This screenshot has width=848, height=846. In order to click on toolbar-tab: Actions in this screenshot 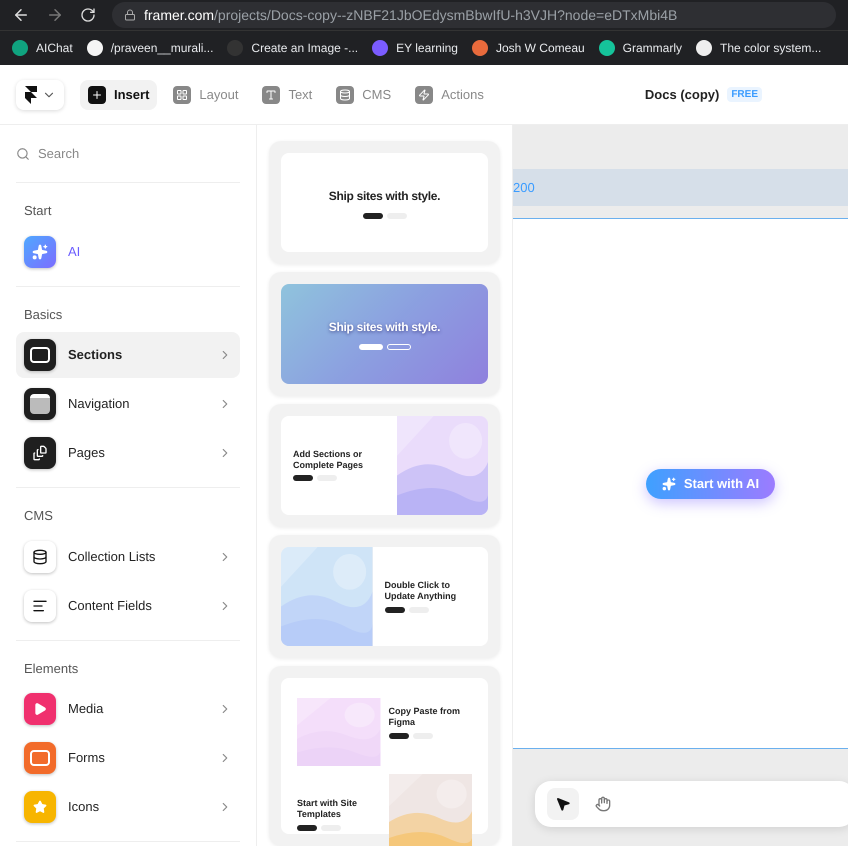, I will do `click(449, 95)`.